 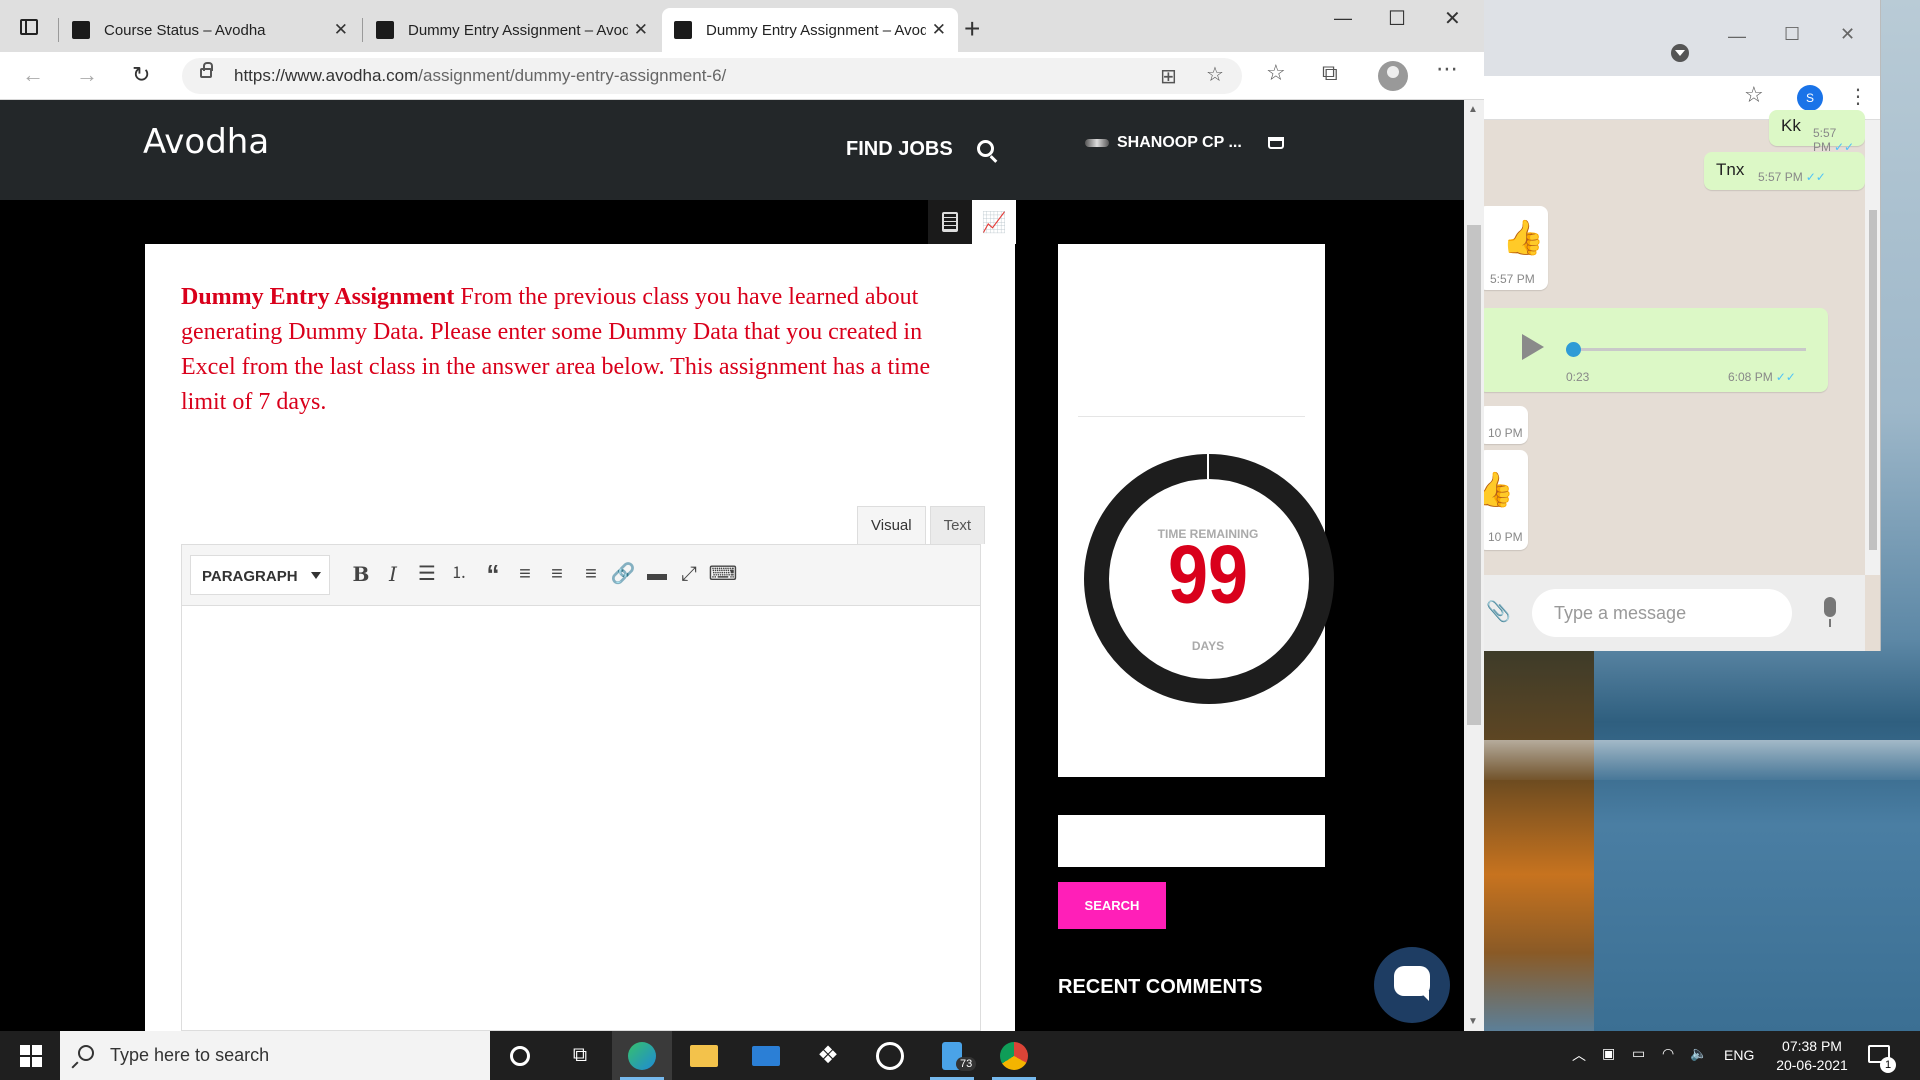 I want to click on refresh-icon: ↻, so click(x=141, y=75).